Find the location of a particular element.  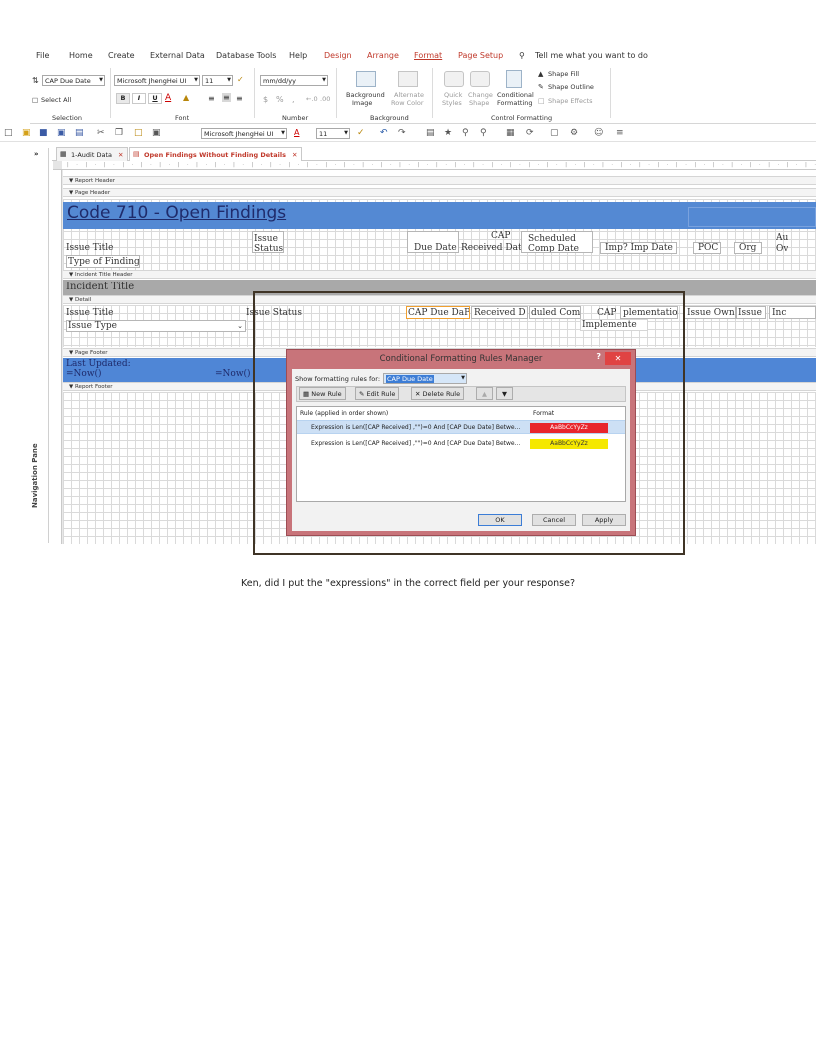

save-as-icon: ▤ is located at coordinates (79, 133).